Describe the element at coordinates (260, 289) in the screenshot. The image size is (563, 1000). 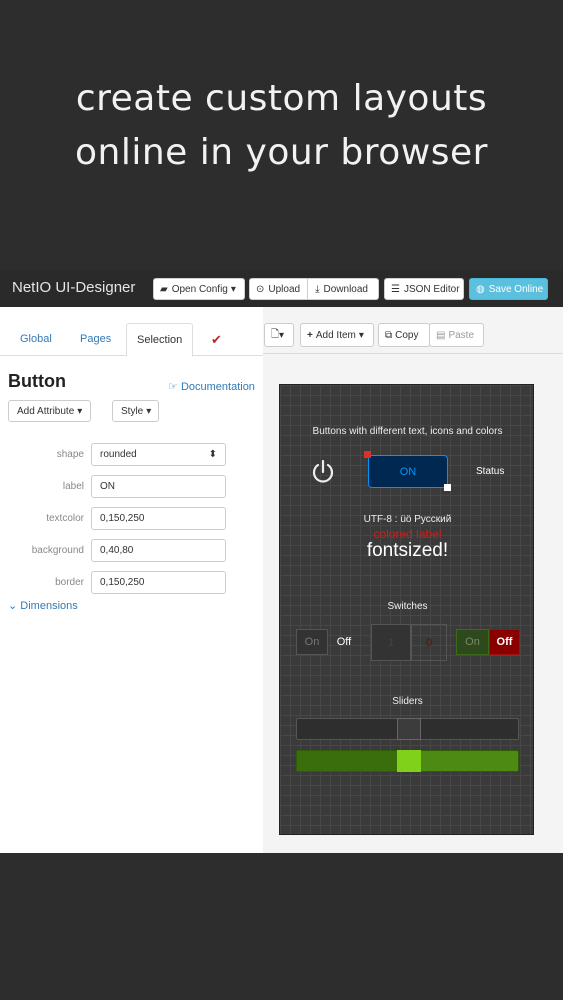
I see `upload-icon: ⊙` at that location.